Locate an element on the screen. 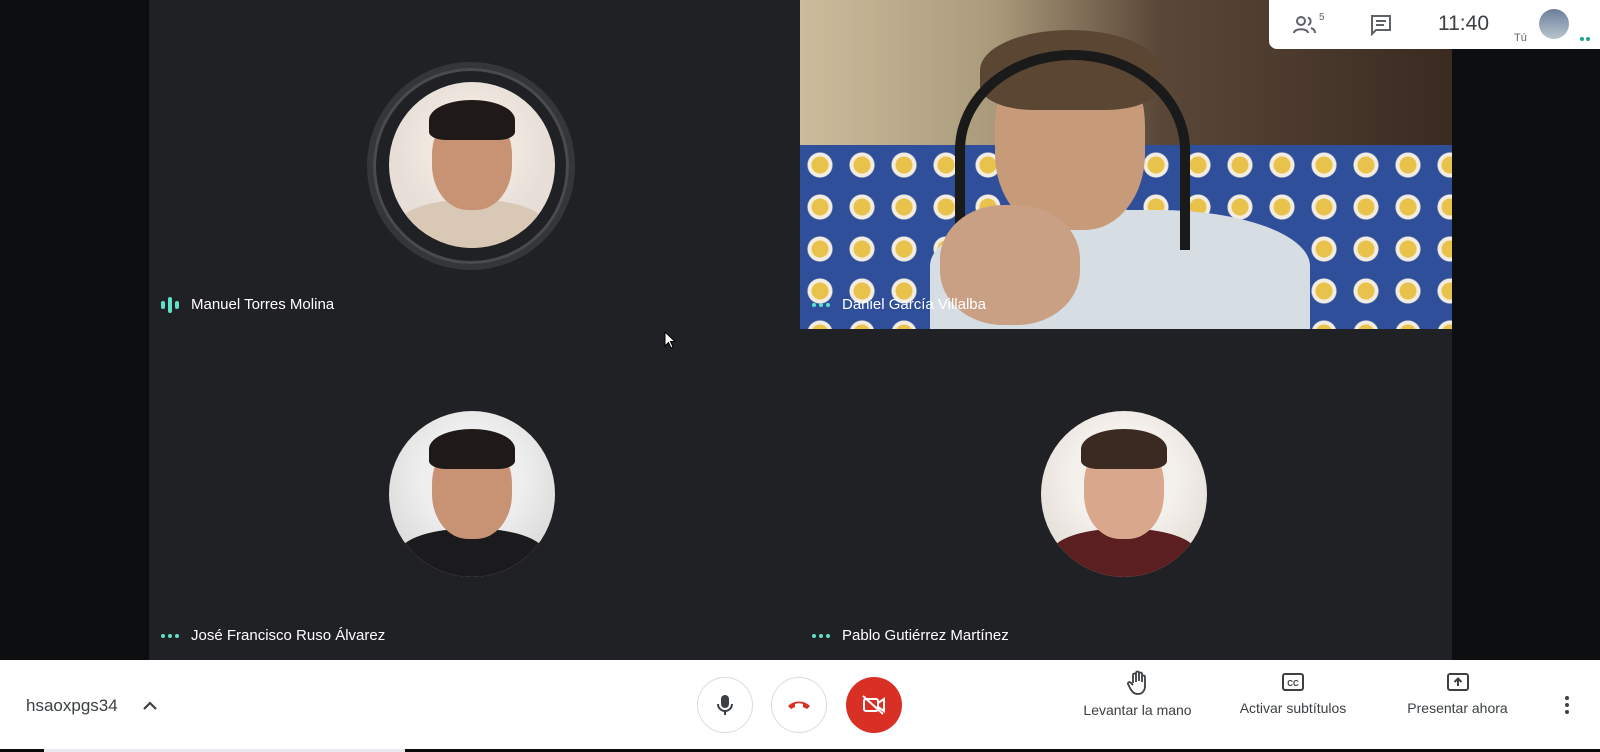 The height and width of the screenshot is (752, 1600). present-label: Presentar ahora is located at coordinates (1457, 708).